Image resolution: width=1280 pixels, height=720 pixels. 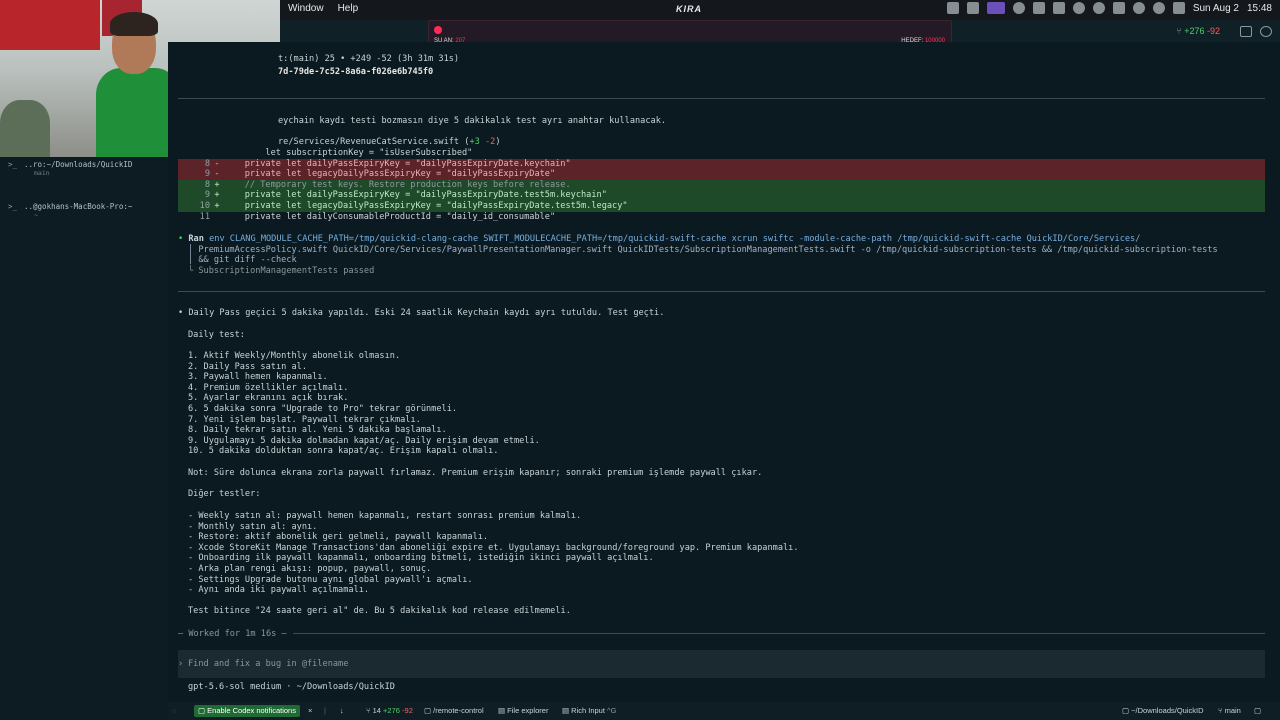 I want to click on terminal-icon: >_, so click(x=13, y=206).